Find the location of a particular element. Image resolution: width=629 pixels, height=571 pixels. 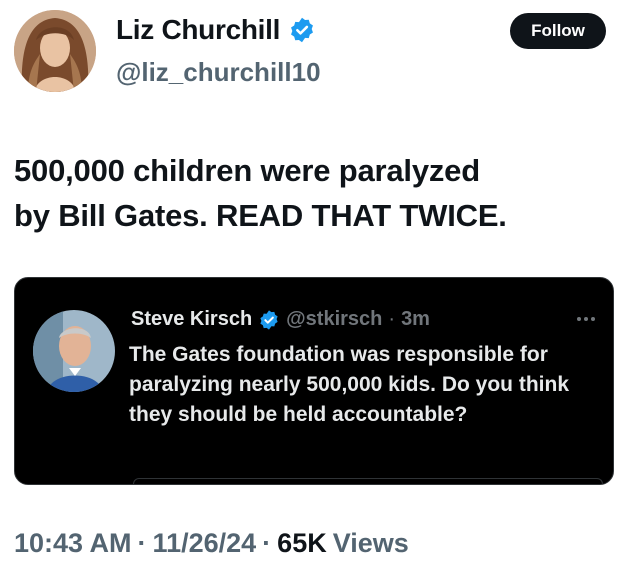

follow-button: Follow is located at coordinates (558, 31).